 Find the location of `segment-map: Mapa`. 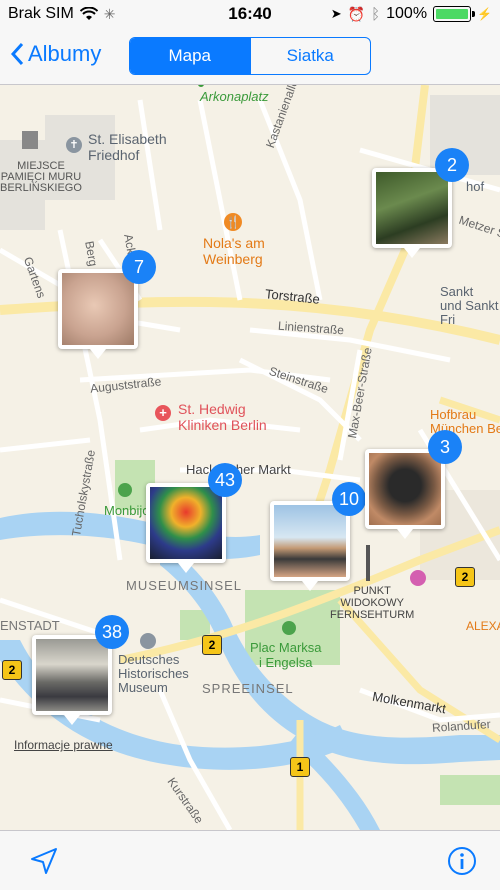

segment-map: Mapa is located at coordinates (190, 56).